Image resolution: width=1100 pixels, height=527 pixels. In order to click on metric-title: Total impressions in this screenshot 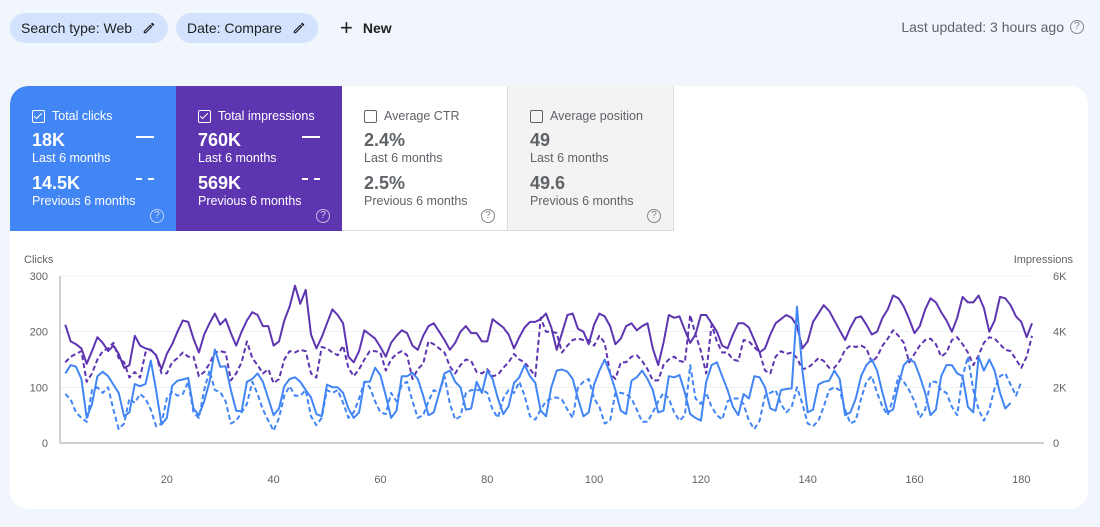, I will do `click(266, 116)`.